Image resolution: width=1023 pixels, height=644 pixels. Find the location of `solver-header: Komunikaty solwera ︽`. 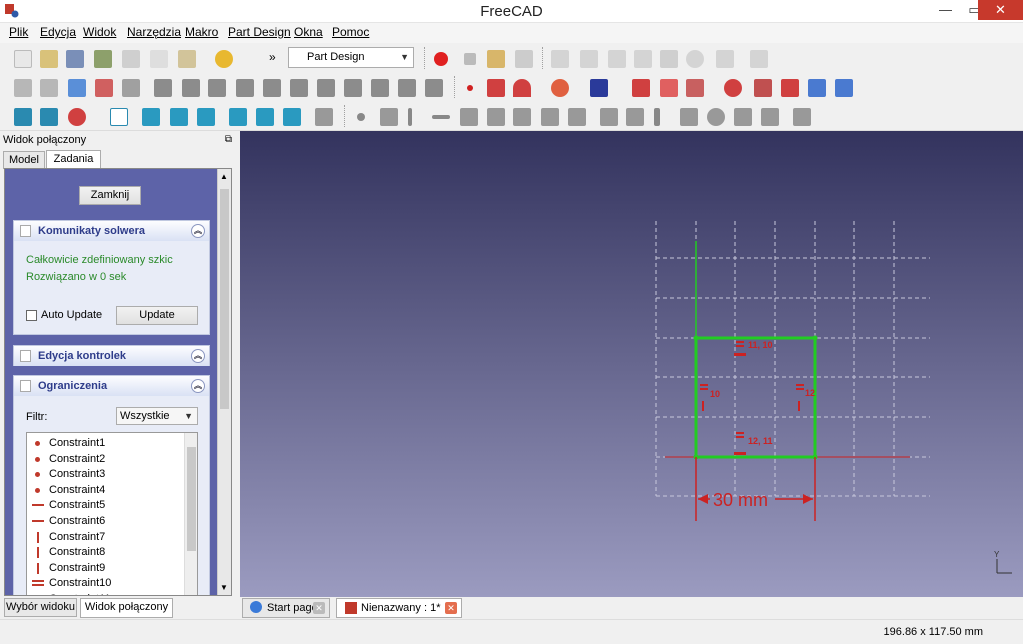

solver-header: Komunikaty solwera ︽ is located at coordinates (111, 231).